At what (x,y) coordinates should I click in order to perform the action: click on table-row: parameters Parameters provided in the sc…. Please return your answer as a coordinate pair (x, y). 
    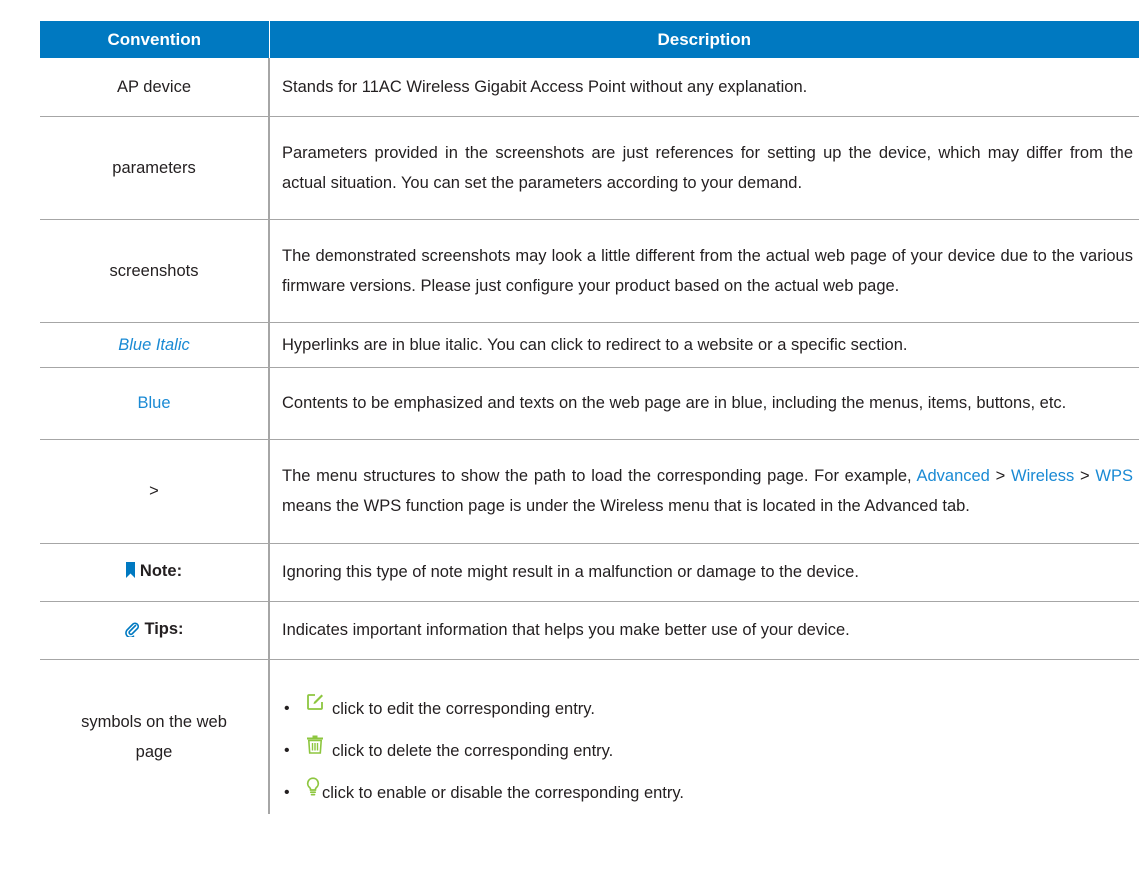
    Looking at the image, I should click on (589, 168).